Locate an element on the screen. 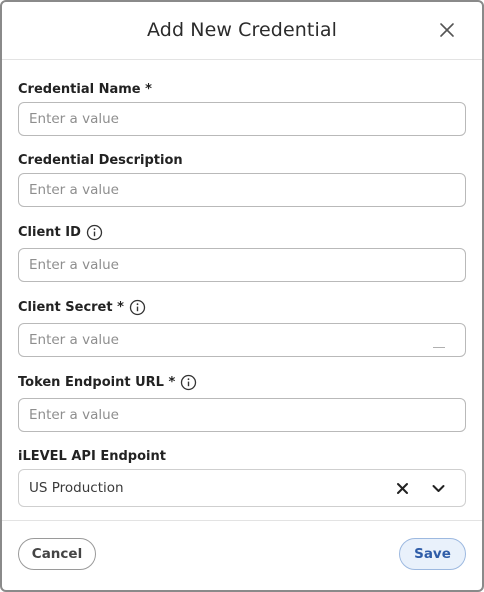 The width and height of the screenshot is (484, 592). dialog-header: Add New Credential is located at coordinates (242, 31).